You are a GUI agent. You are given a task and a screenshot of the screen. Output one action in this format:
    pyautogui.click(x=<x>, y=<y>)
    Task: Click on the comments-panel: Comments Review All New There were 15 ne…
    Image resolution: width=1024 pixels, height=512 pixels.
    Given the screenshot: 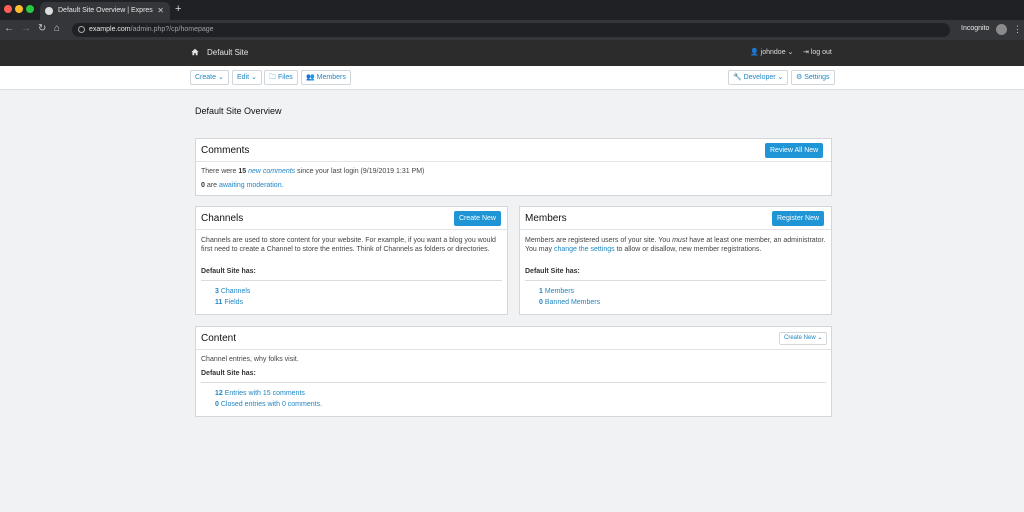 What is the action you would take?
    pyautogui.click(x=513, y=167)
    